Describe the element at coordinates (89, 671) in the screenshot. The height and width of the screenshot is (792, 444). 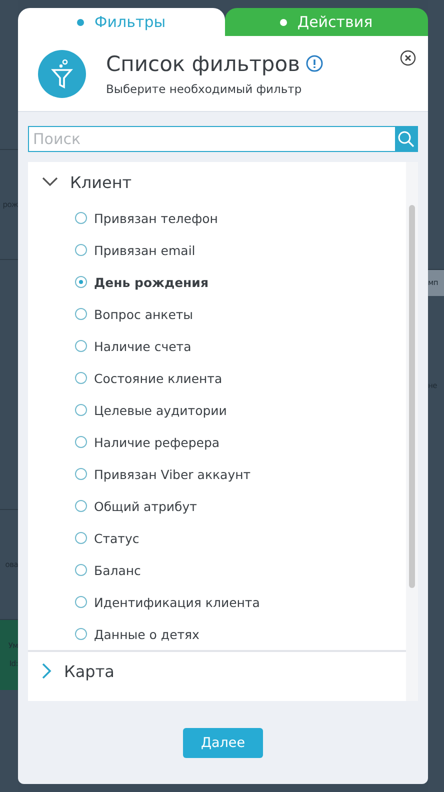
I see `group-label: Карта` at that location.